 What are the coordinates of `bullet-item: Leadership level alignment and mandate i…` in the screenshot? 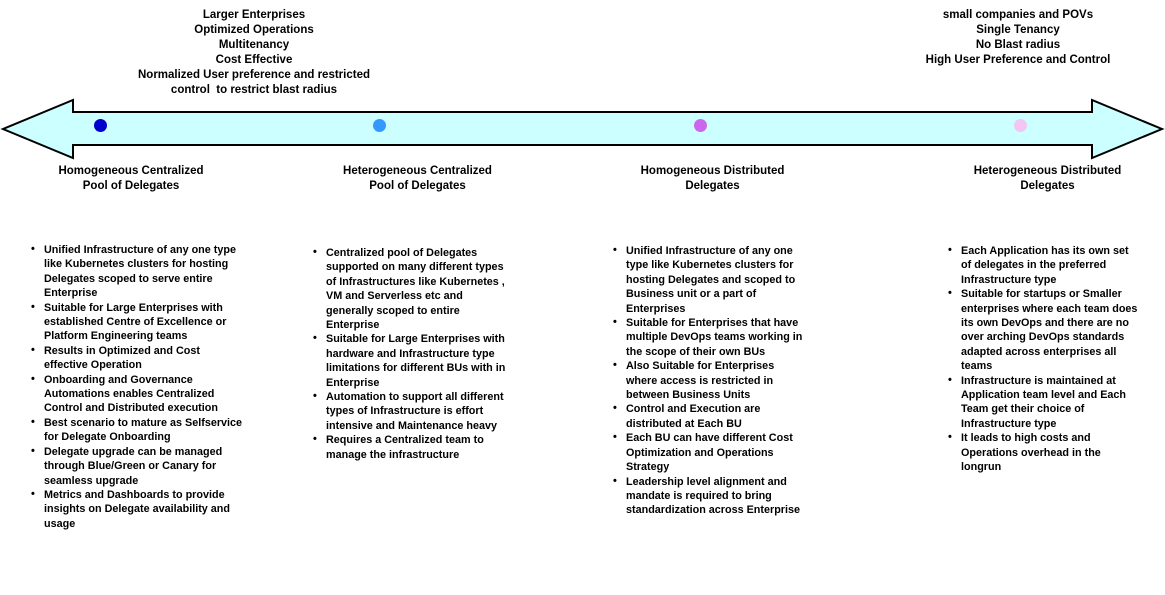 It's located at (709, 495).